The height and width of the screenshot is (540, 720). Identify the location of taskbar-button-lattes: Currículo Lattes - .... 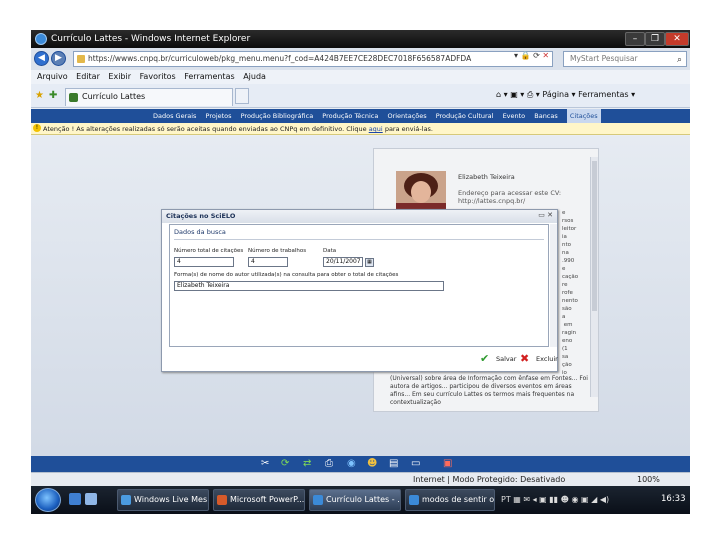
(355, 500).